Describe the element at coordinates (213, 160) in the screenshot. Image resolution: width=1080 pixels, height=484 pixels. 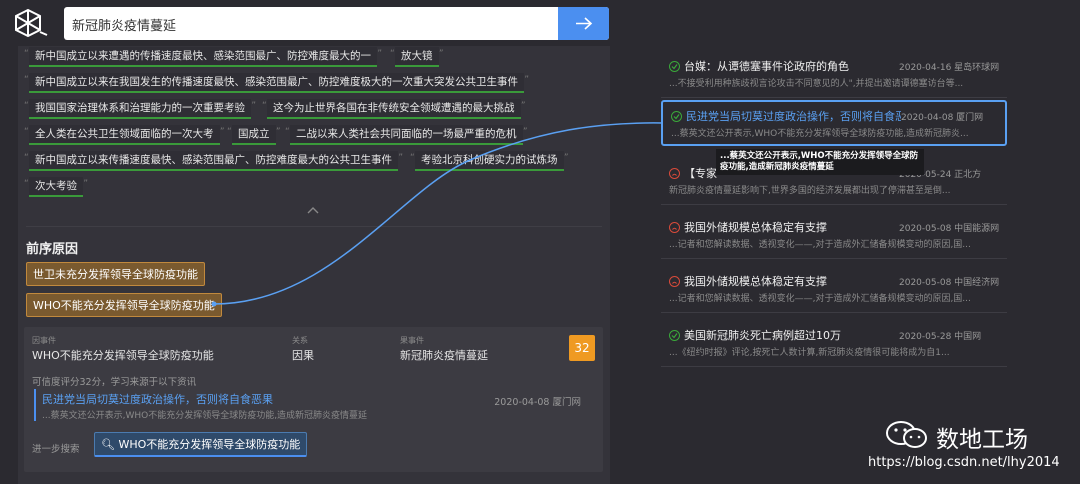
I see `tag-chip: 新中国成立以来传播速度最快、感染范围最广、防控难度最大的公共卫生事件` at that location.